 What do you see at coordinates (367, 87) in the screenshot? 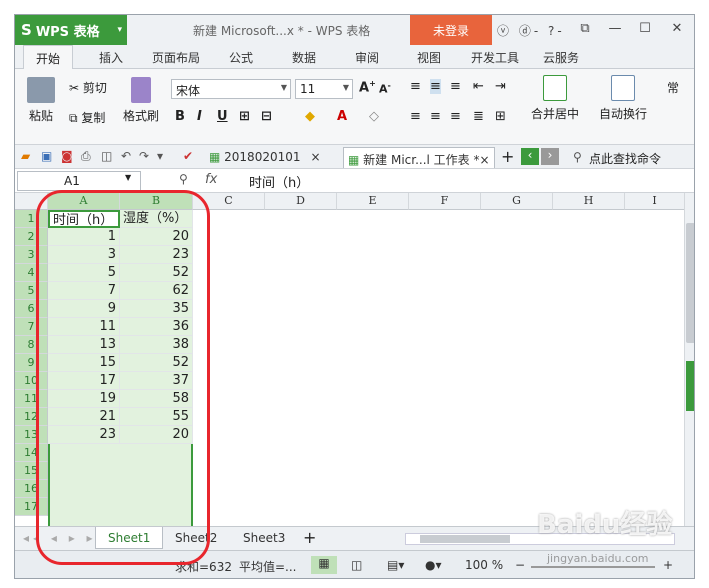
I see `grow-font-icon: A+` at bounding box center [367, 87].